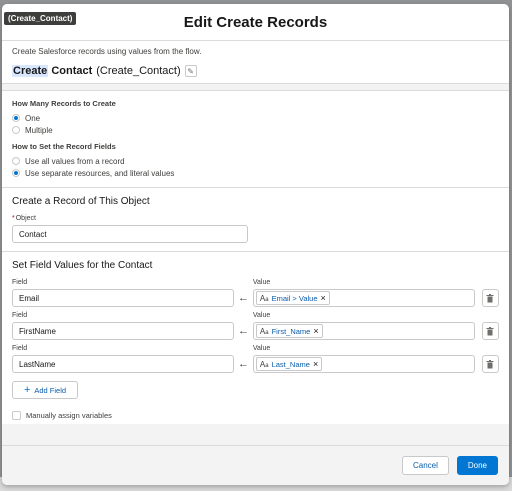 The height and width of the screenshot is (491, 512). Describe the element at coordinates (27, 390) in the screenshot. I see `plus-icon: +` at that location.